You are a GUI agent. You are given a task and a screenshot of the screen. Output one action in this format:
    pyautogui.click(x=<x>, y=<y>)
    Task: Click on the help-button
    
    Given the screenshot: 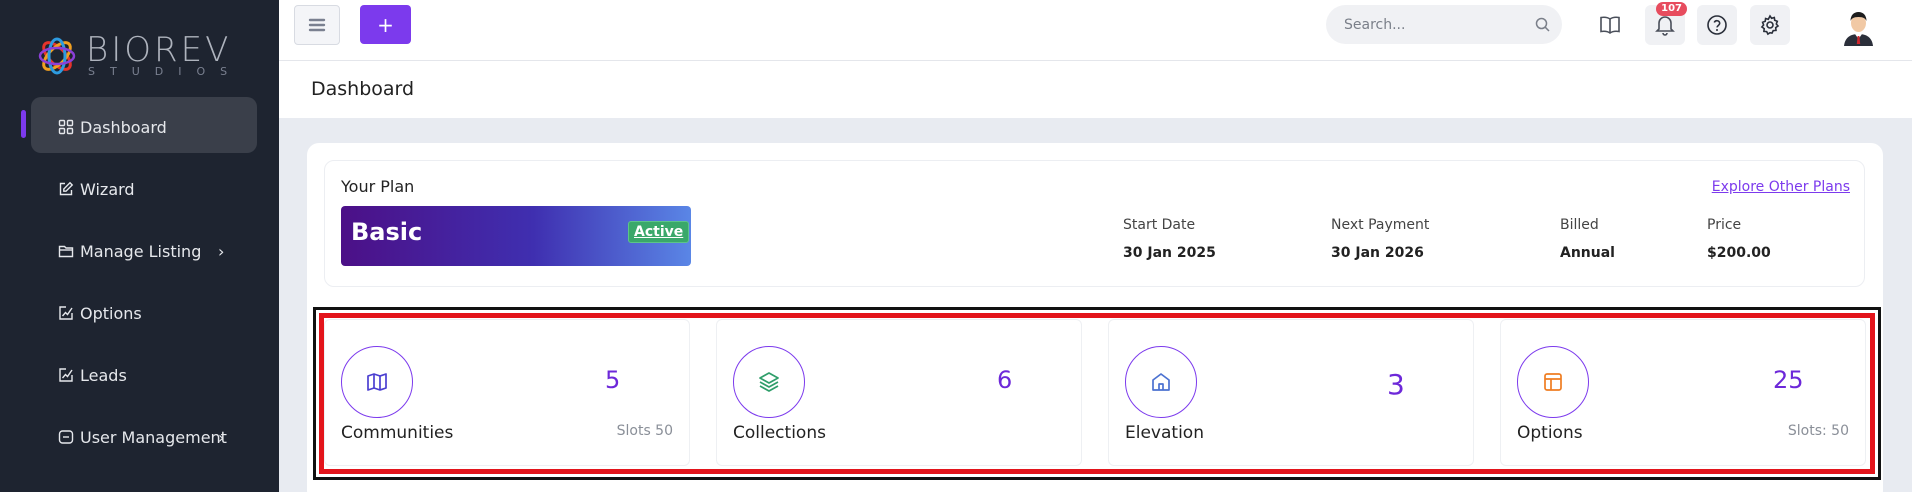 What is the action you would take?
    pyautogui.click(x=1717, y=25)
    